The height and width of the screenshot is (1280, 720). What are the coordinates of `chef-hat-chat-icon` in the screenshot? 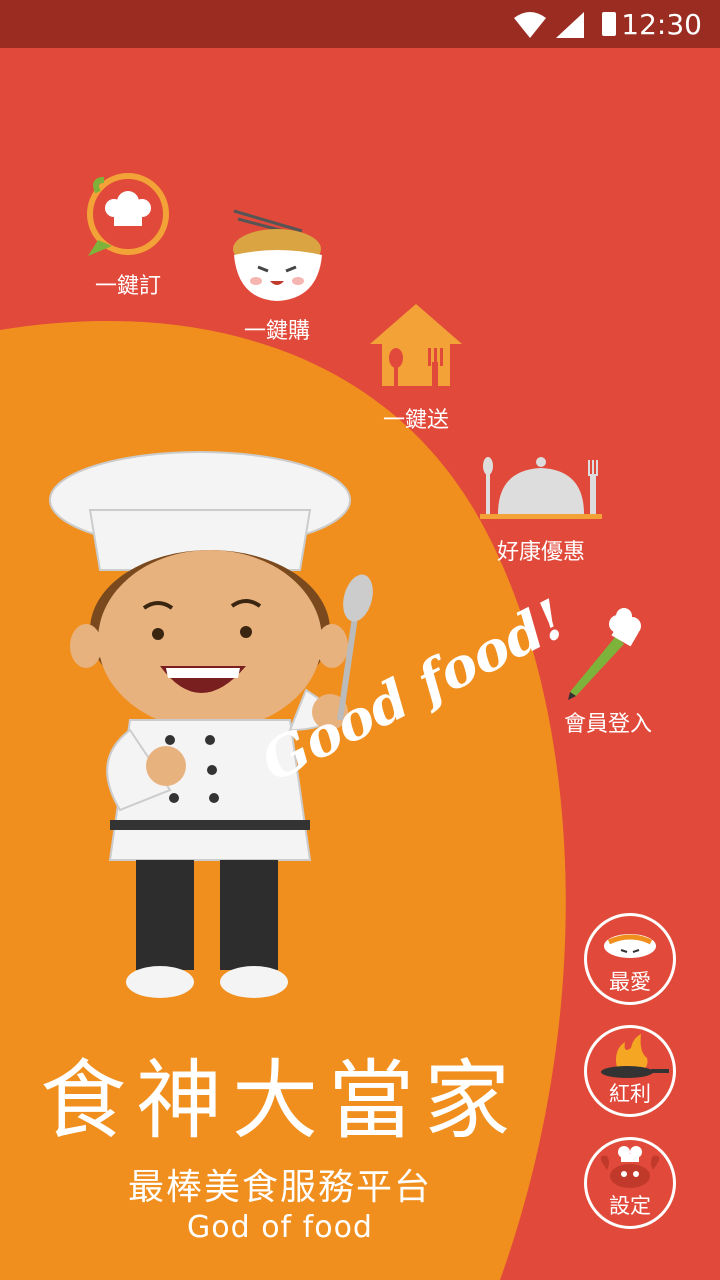 It's located at (128, 214).